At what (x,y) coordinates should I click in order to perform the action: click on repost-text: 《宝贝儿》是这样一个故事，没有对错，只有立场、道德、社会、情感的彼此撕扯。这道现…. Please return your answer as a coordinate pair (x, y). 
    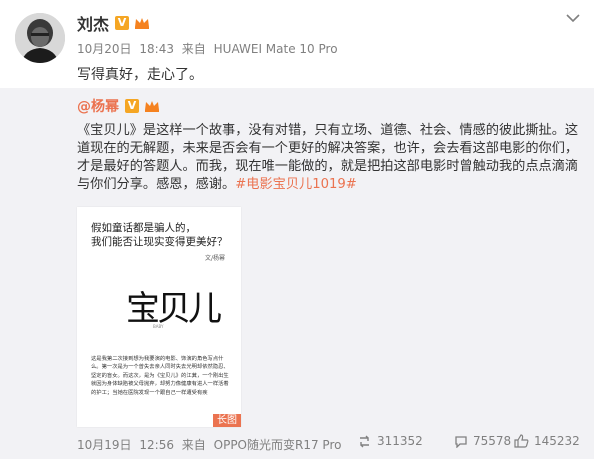
    Looking at the image, I should click on (329, 158).